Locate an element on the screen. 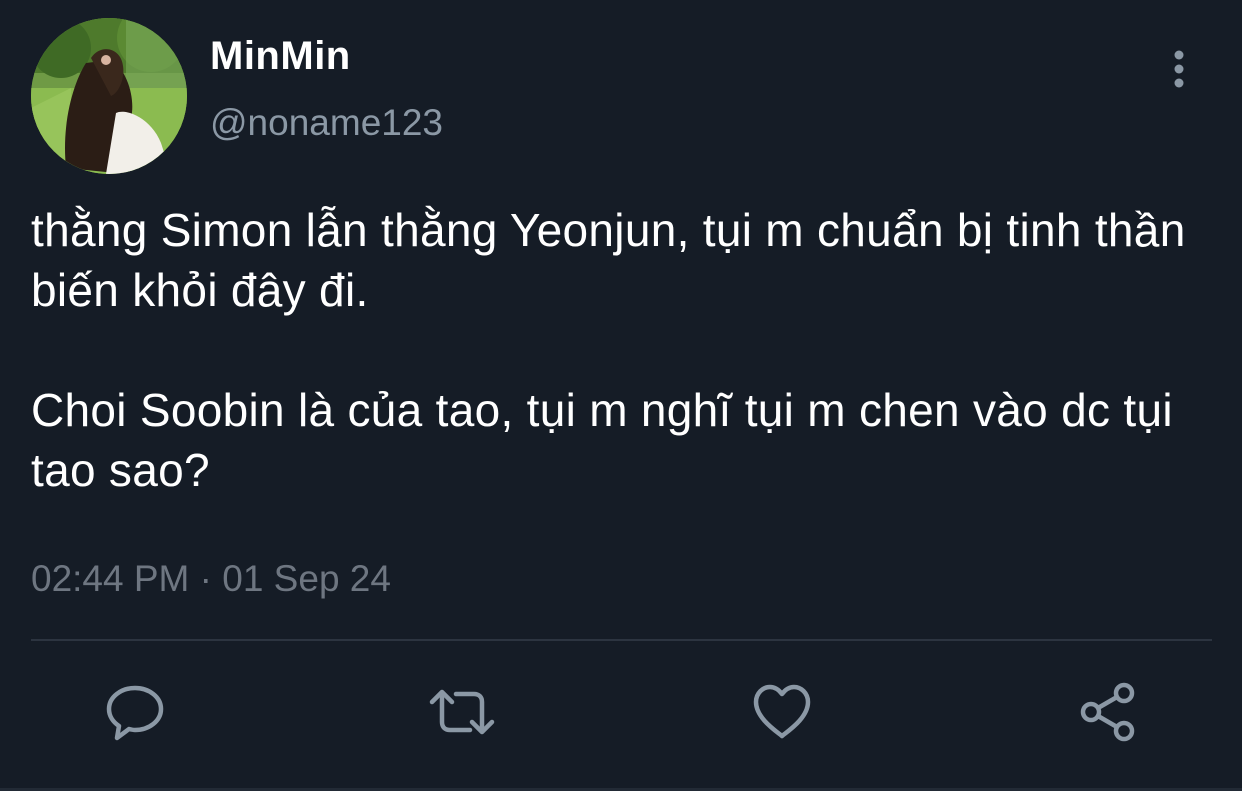  avatar-photo is located at coordinates (109, 96).